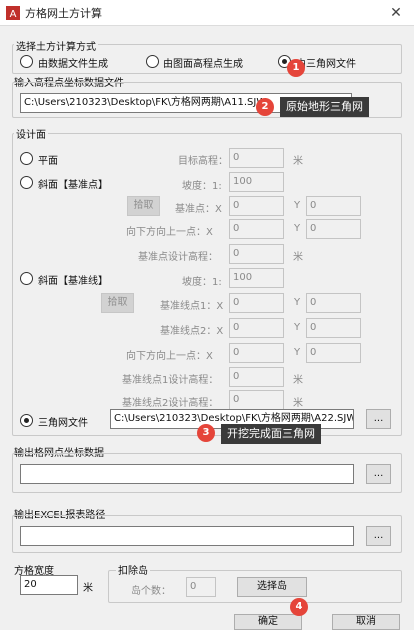 The width and height of the screenshot is (414, 630). Describe the element at coordinates (202, 186) in the screenshot. I see `slope-point-ratio-label: 坡度：1:` at that location.